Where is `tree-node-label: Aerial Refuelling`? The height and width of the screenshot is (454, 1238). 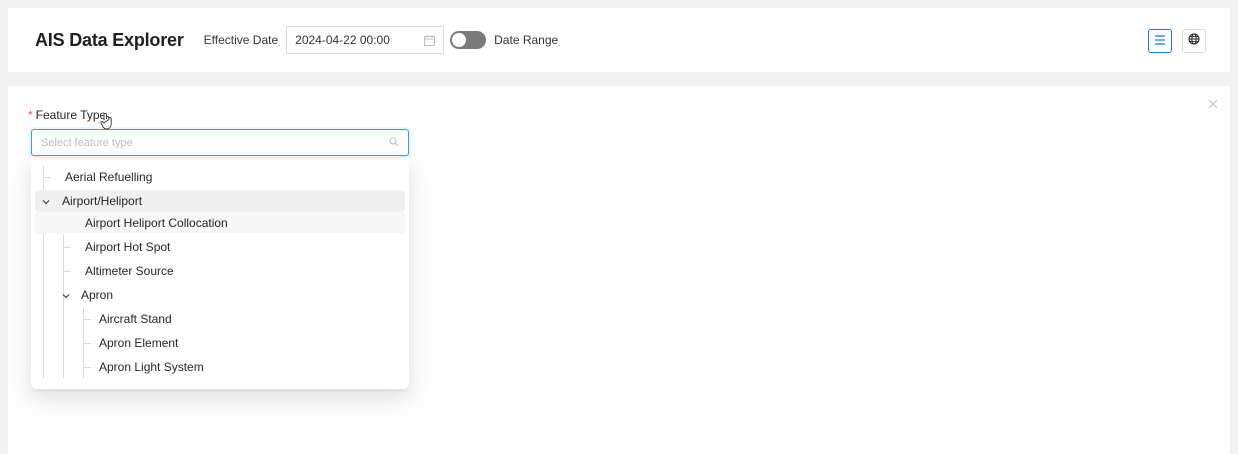
tree-node-label: Aerial Refuelling is located at coordinates (109, 177).